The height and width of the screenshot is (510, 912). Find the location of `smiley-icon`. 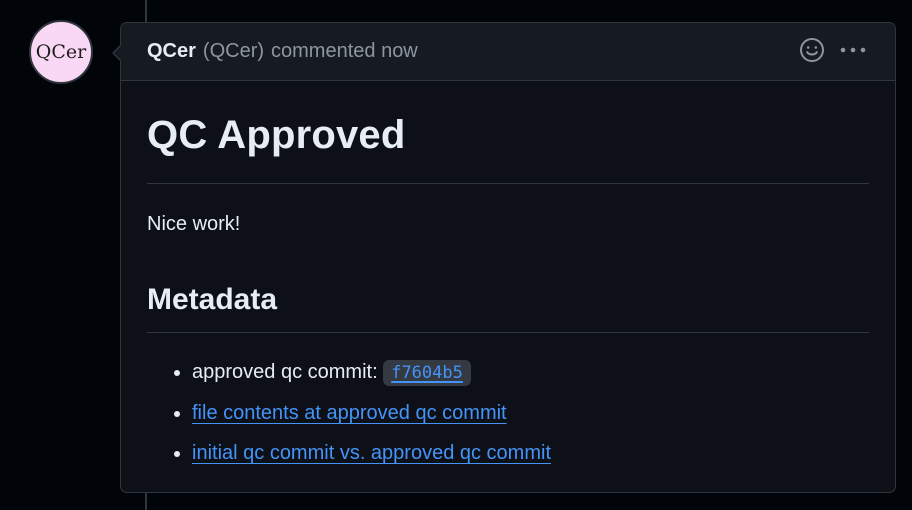

smiley-icon is located at coordinates (812, 50).